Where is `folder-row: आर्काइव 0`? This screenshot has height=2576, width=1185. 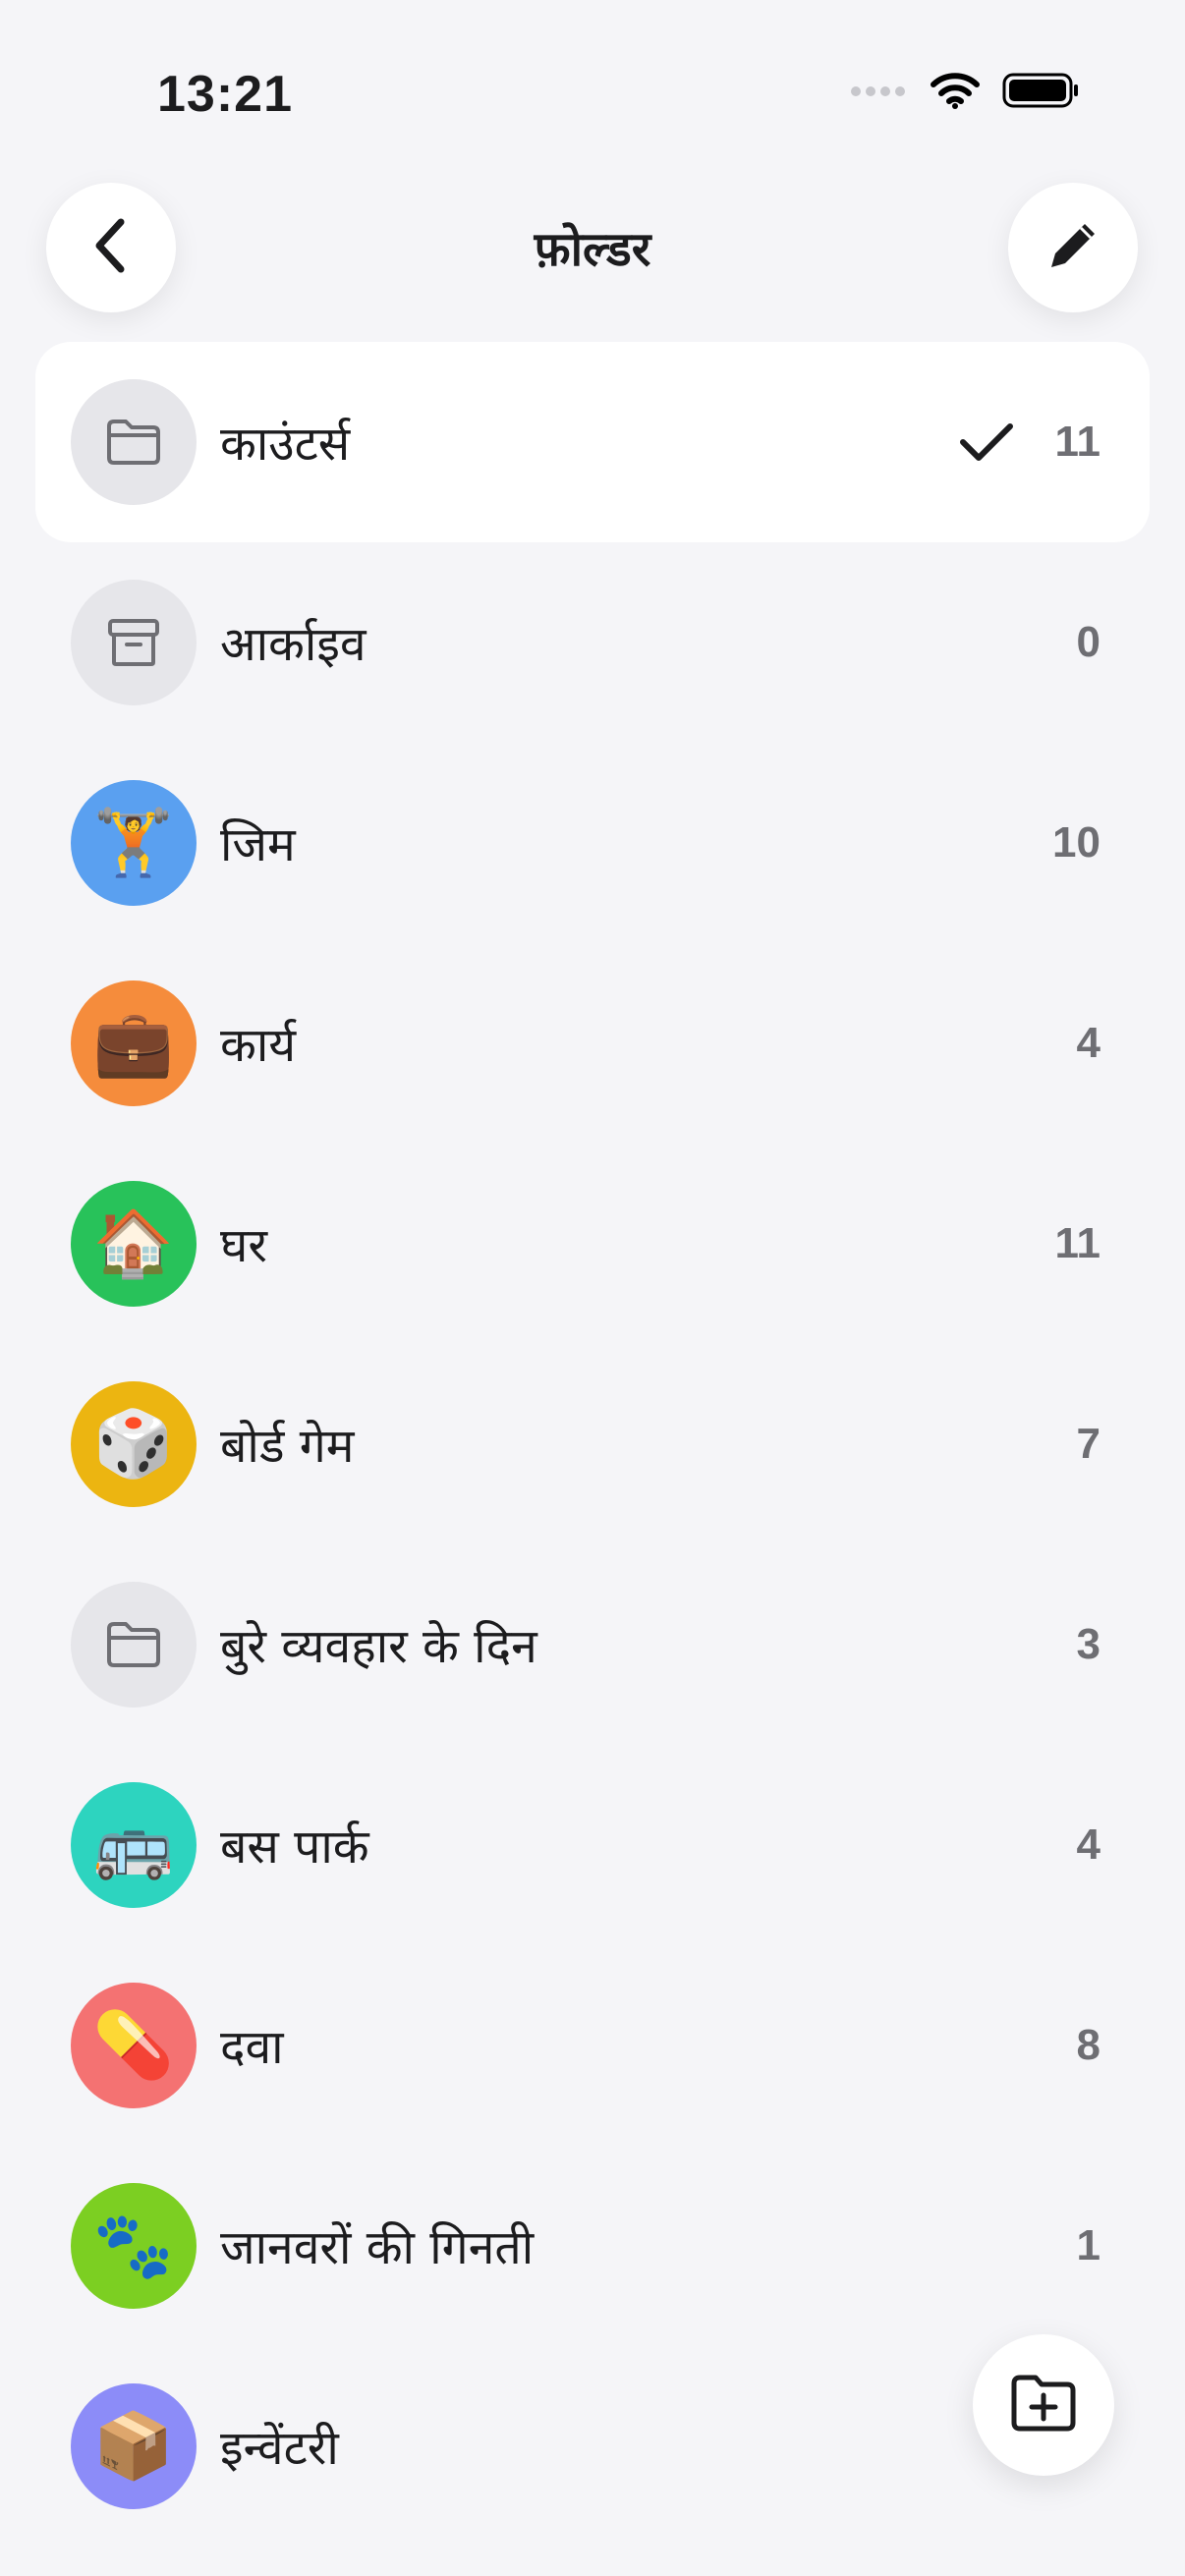 folder-row: आर्काइव 0 is located at coordinates (592, 642).